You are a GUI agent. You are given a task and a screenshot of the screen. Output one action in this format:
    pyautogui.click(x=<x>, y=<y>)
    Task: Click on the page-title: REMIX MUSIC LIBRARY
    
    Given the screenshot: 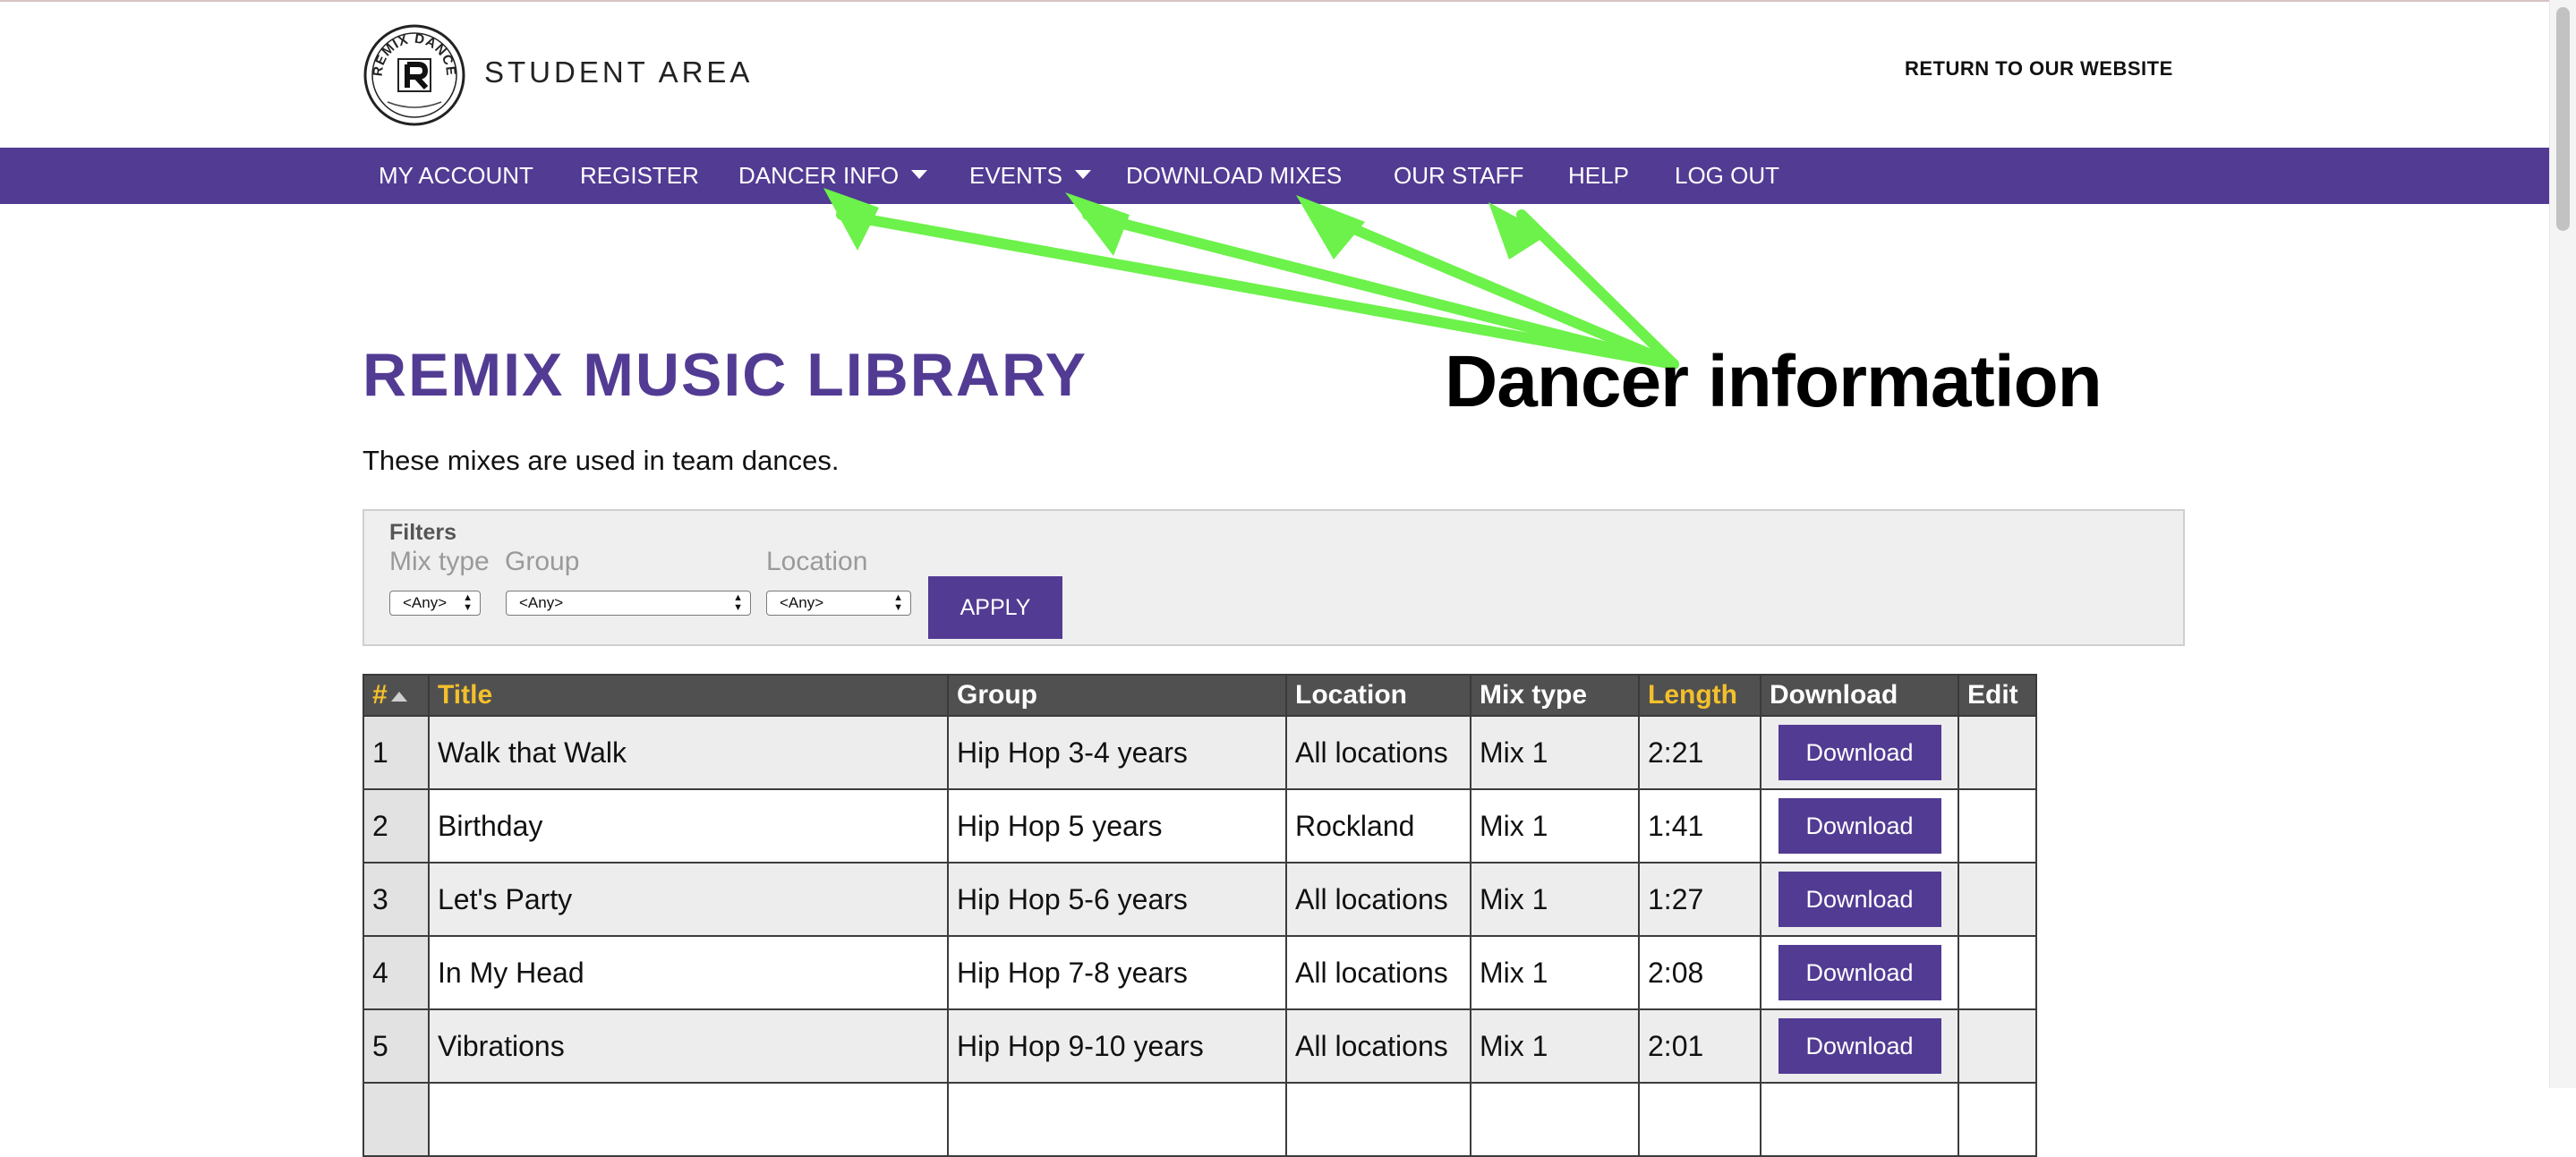 What is the action you would take?
    pyautogui.click(x=725, y=375)
    